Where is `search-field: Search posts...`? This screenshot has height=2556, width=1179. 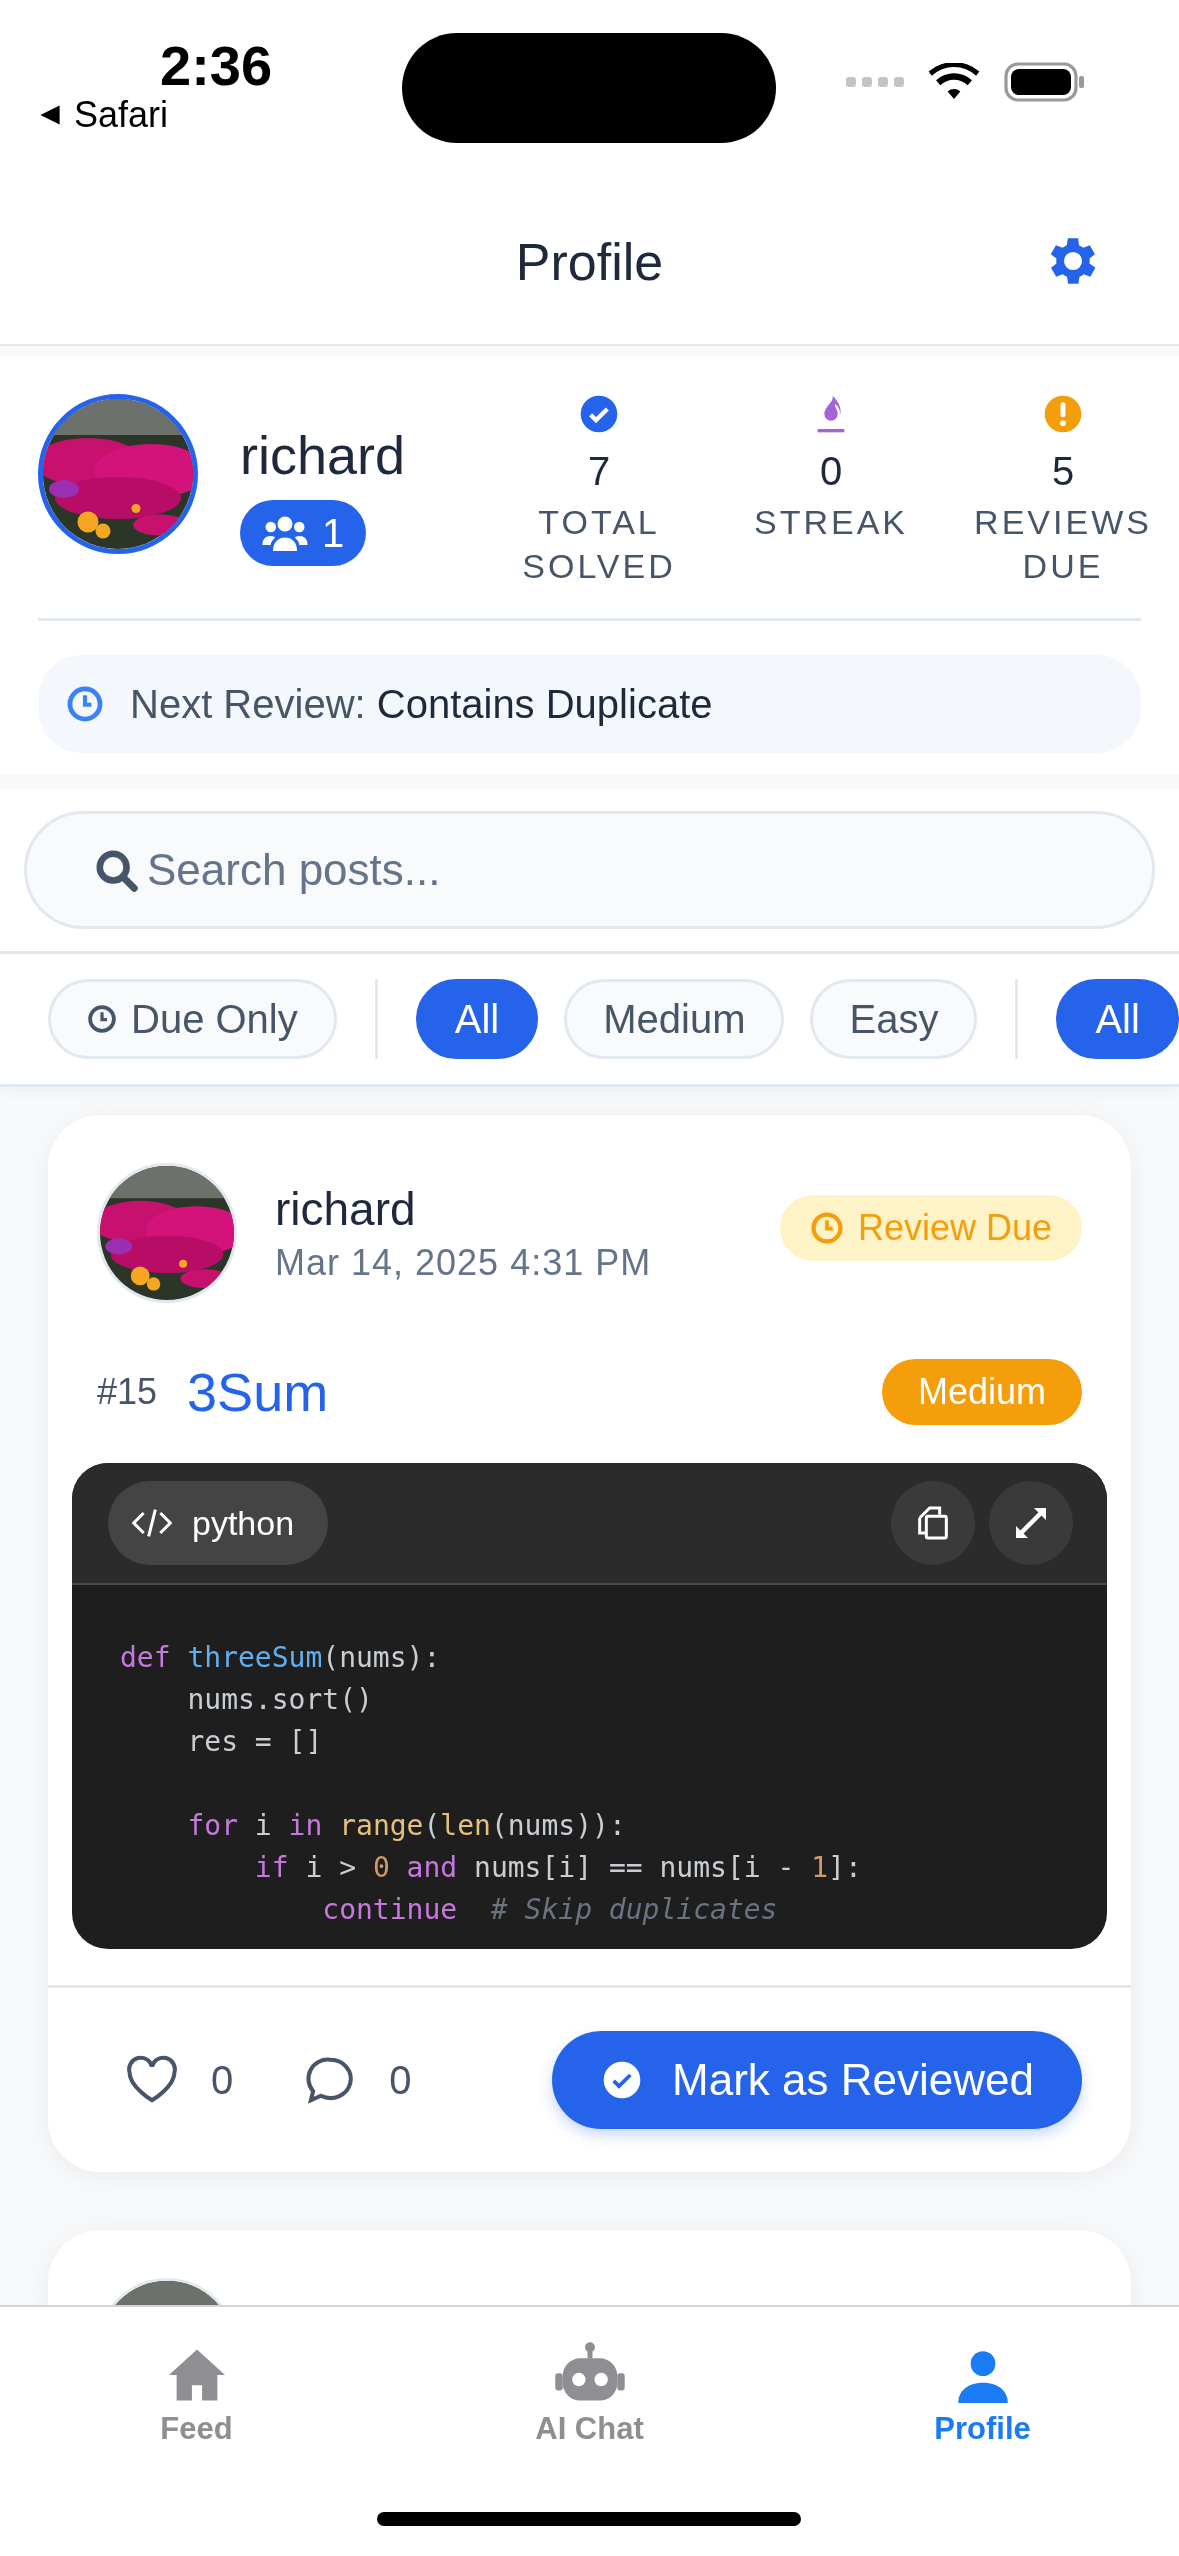
search-field: Search posts... is located at coordinates (589, 870).